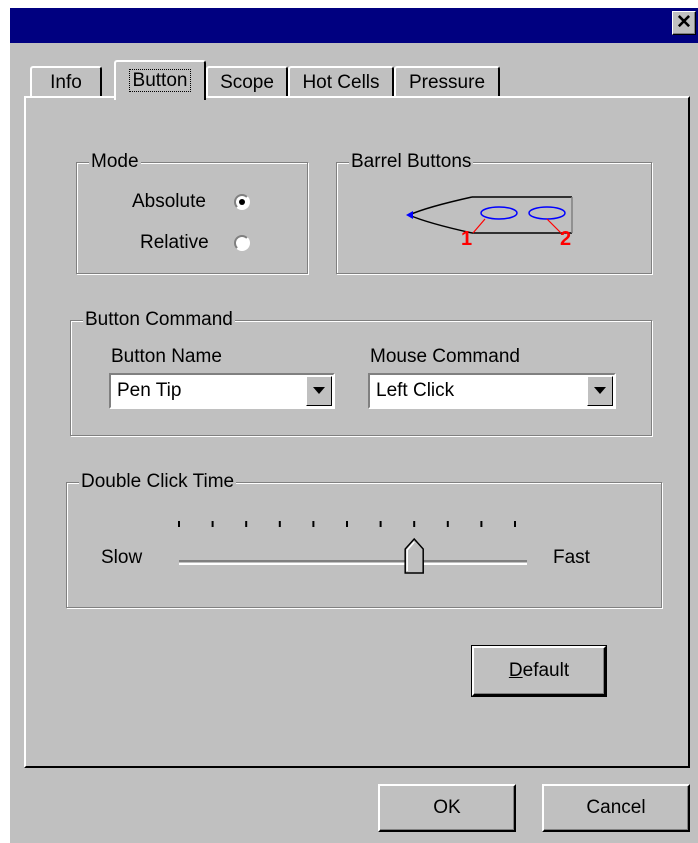 Image resolution: width=698 pixels, height=843 pixels. I want to click on button-command-legend: Button Command, so click(159, 320).